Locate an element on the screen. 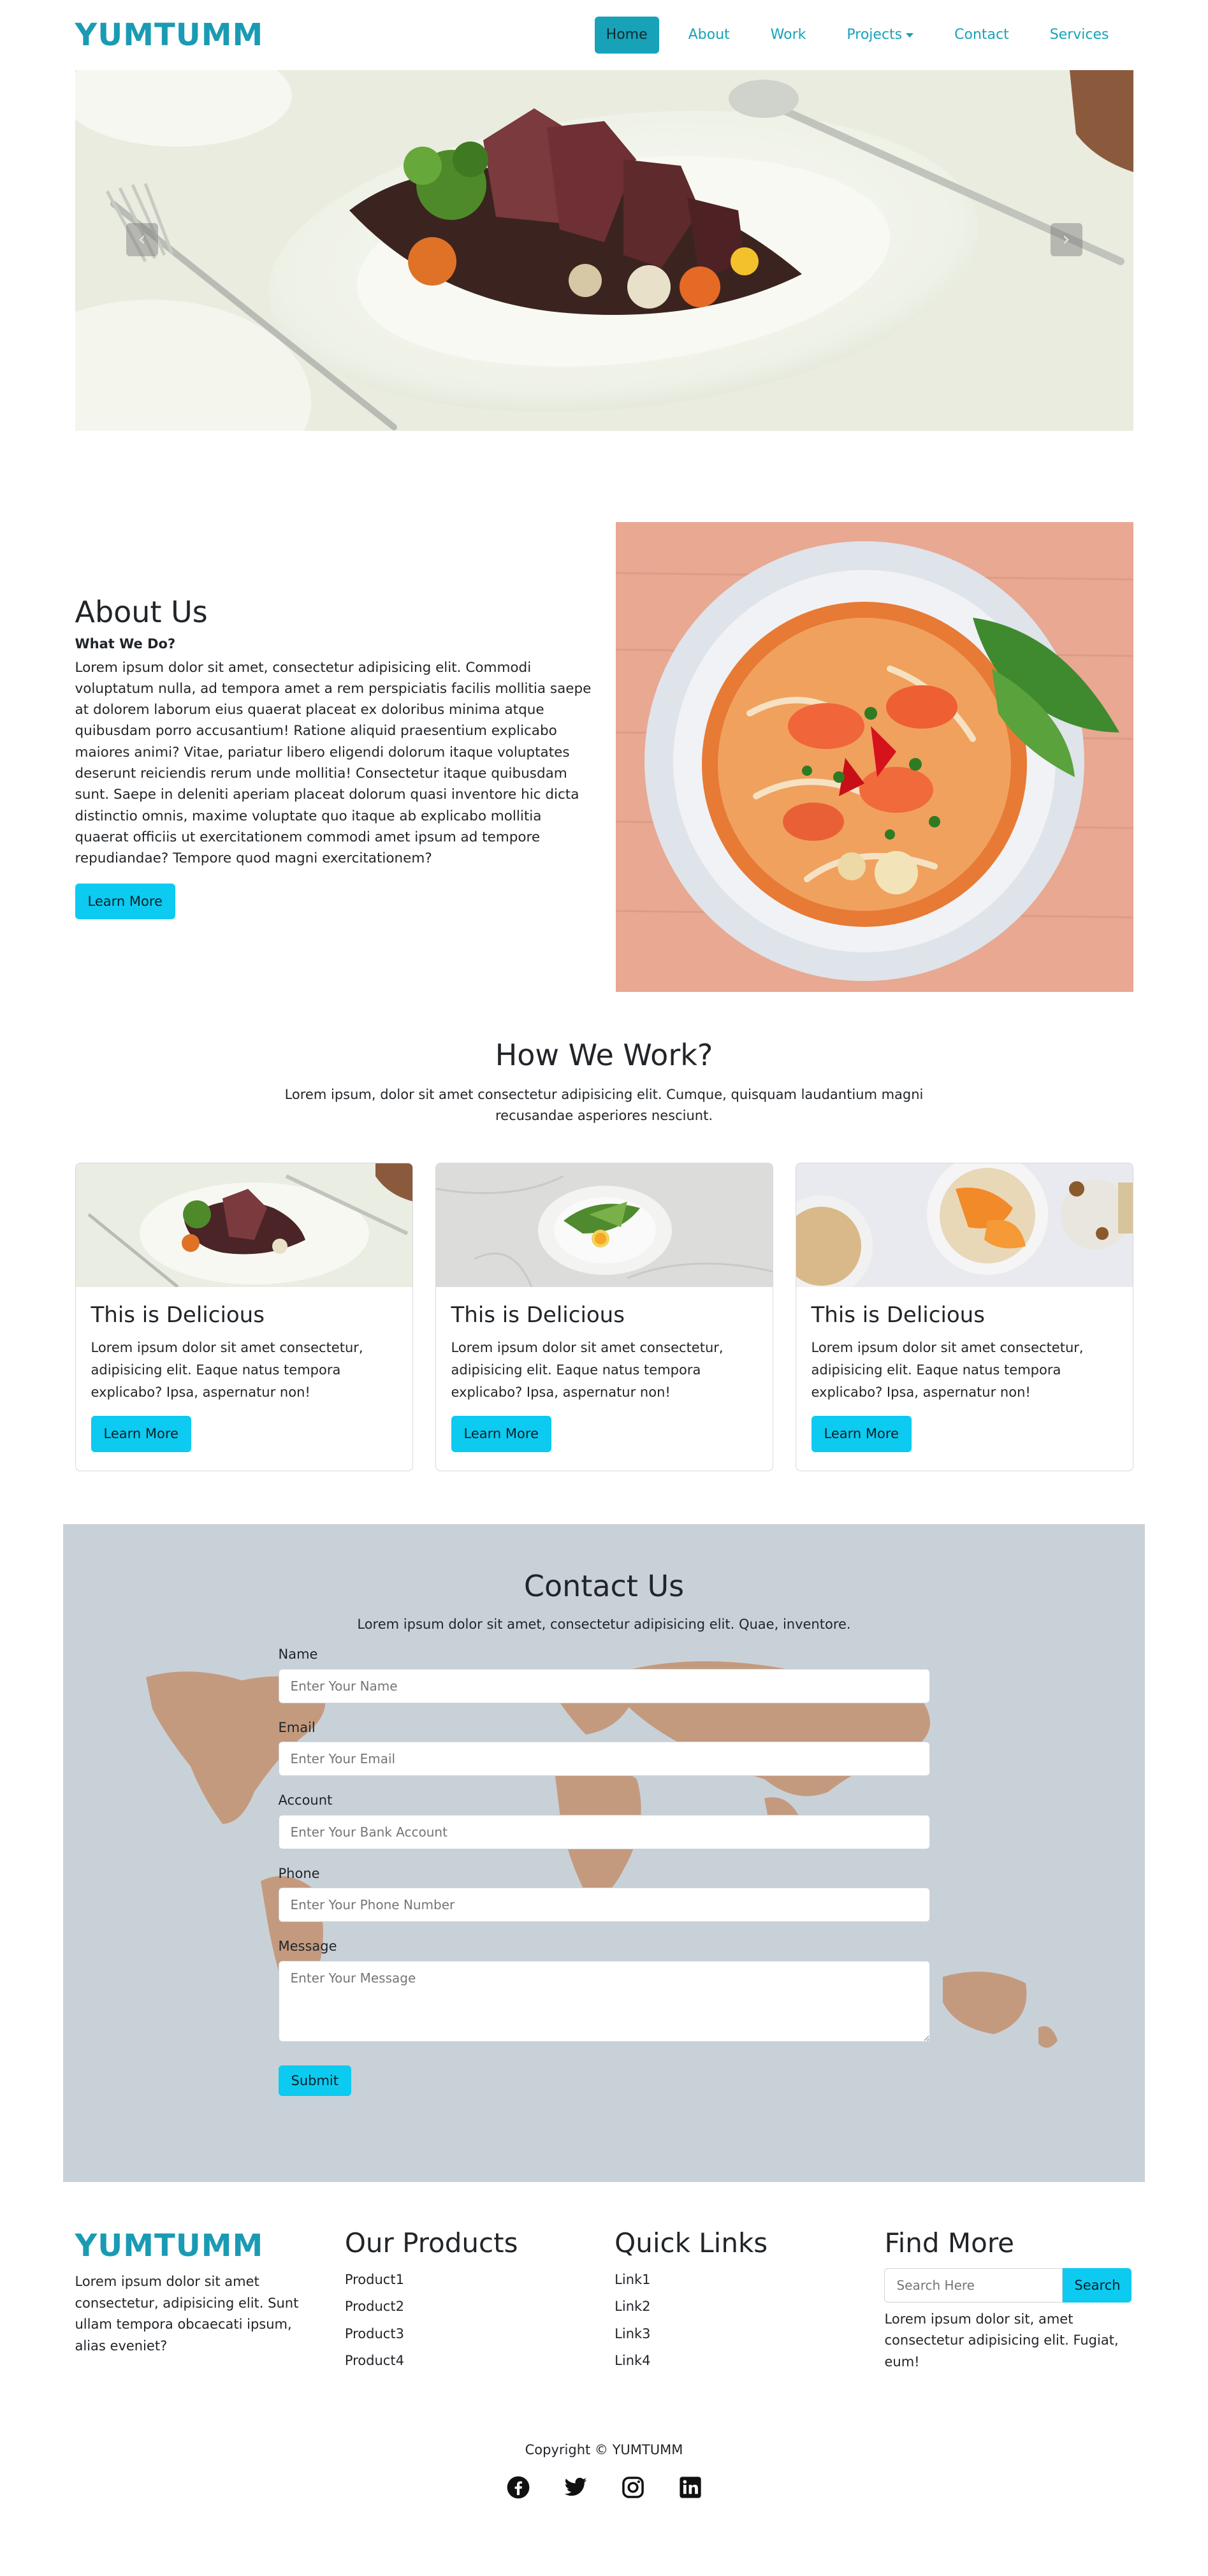 This screenshot has width=1208, height=2576. facebook-icon is located at coordinates (518, 2491).